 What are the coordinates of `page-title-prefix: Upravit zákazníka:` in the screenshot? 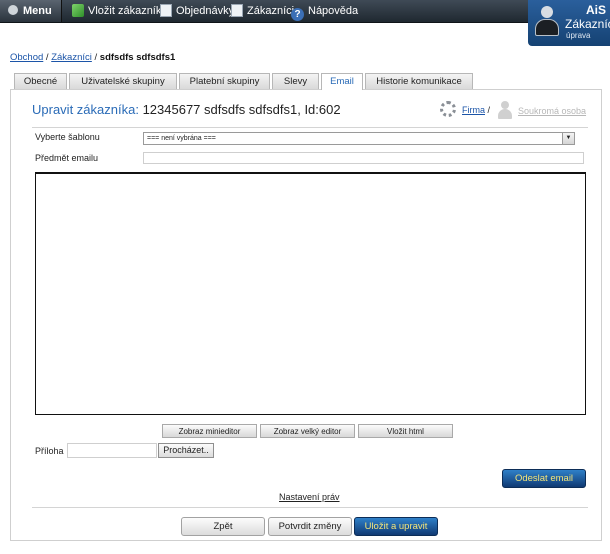 It's located at (85, 109).